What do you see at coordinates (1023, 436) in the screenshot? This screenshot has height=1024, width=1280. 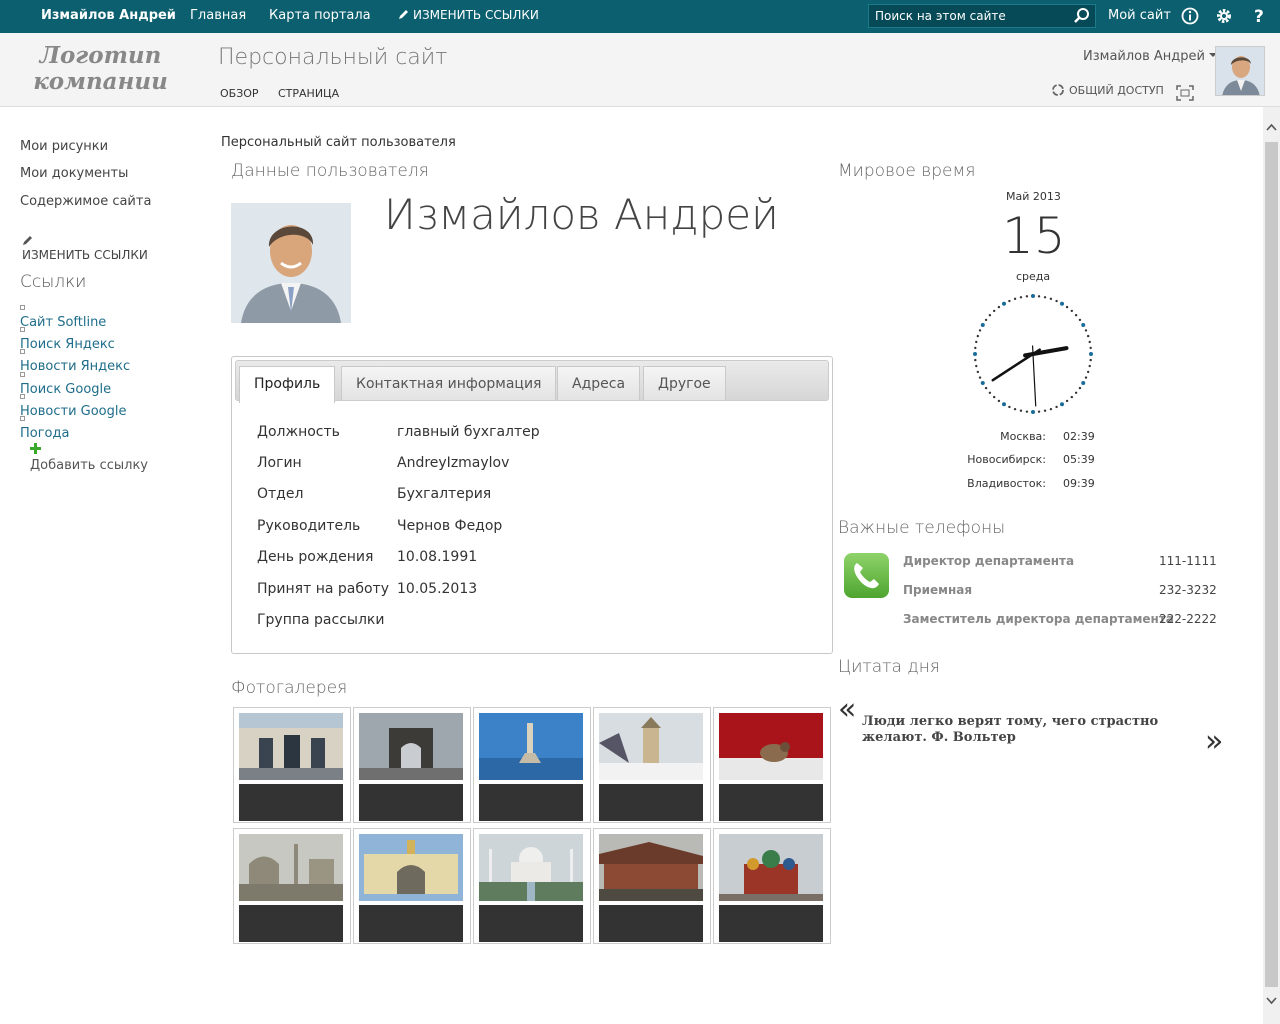 I see `city-name: Москва:` at bounding box center [1023, 436].